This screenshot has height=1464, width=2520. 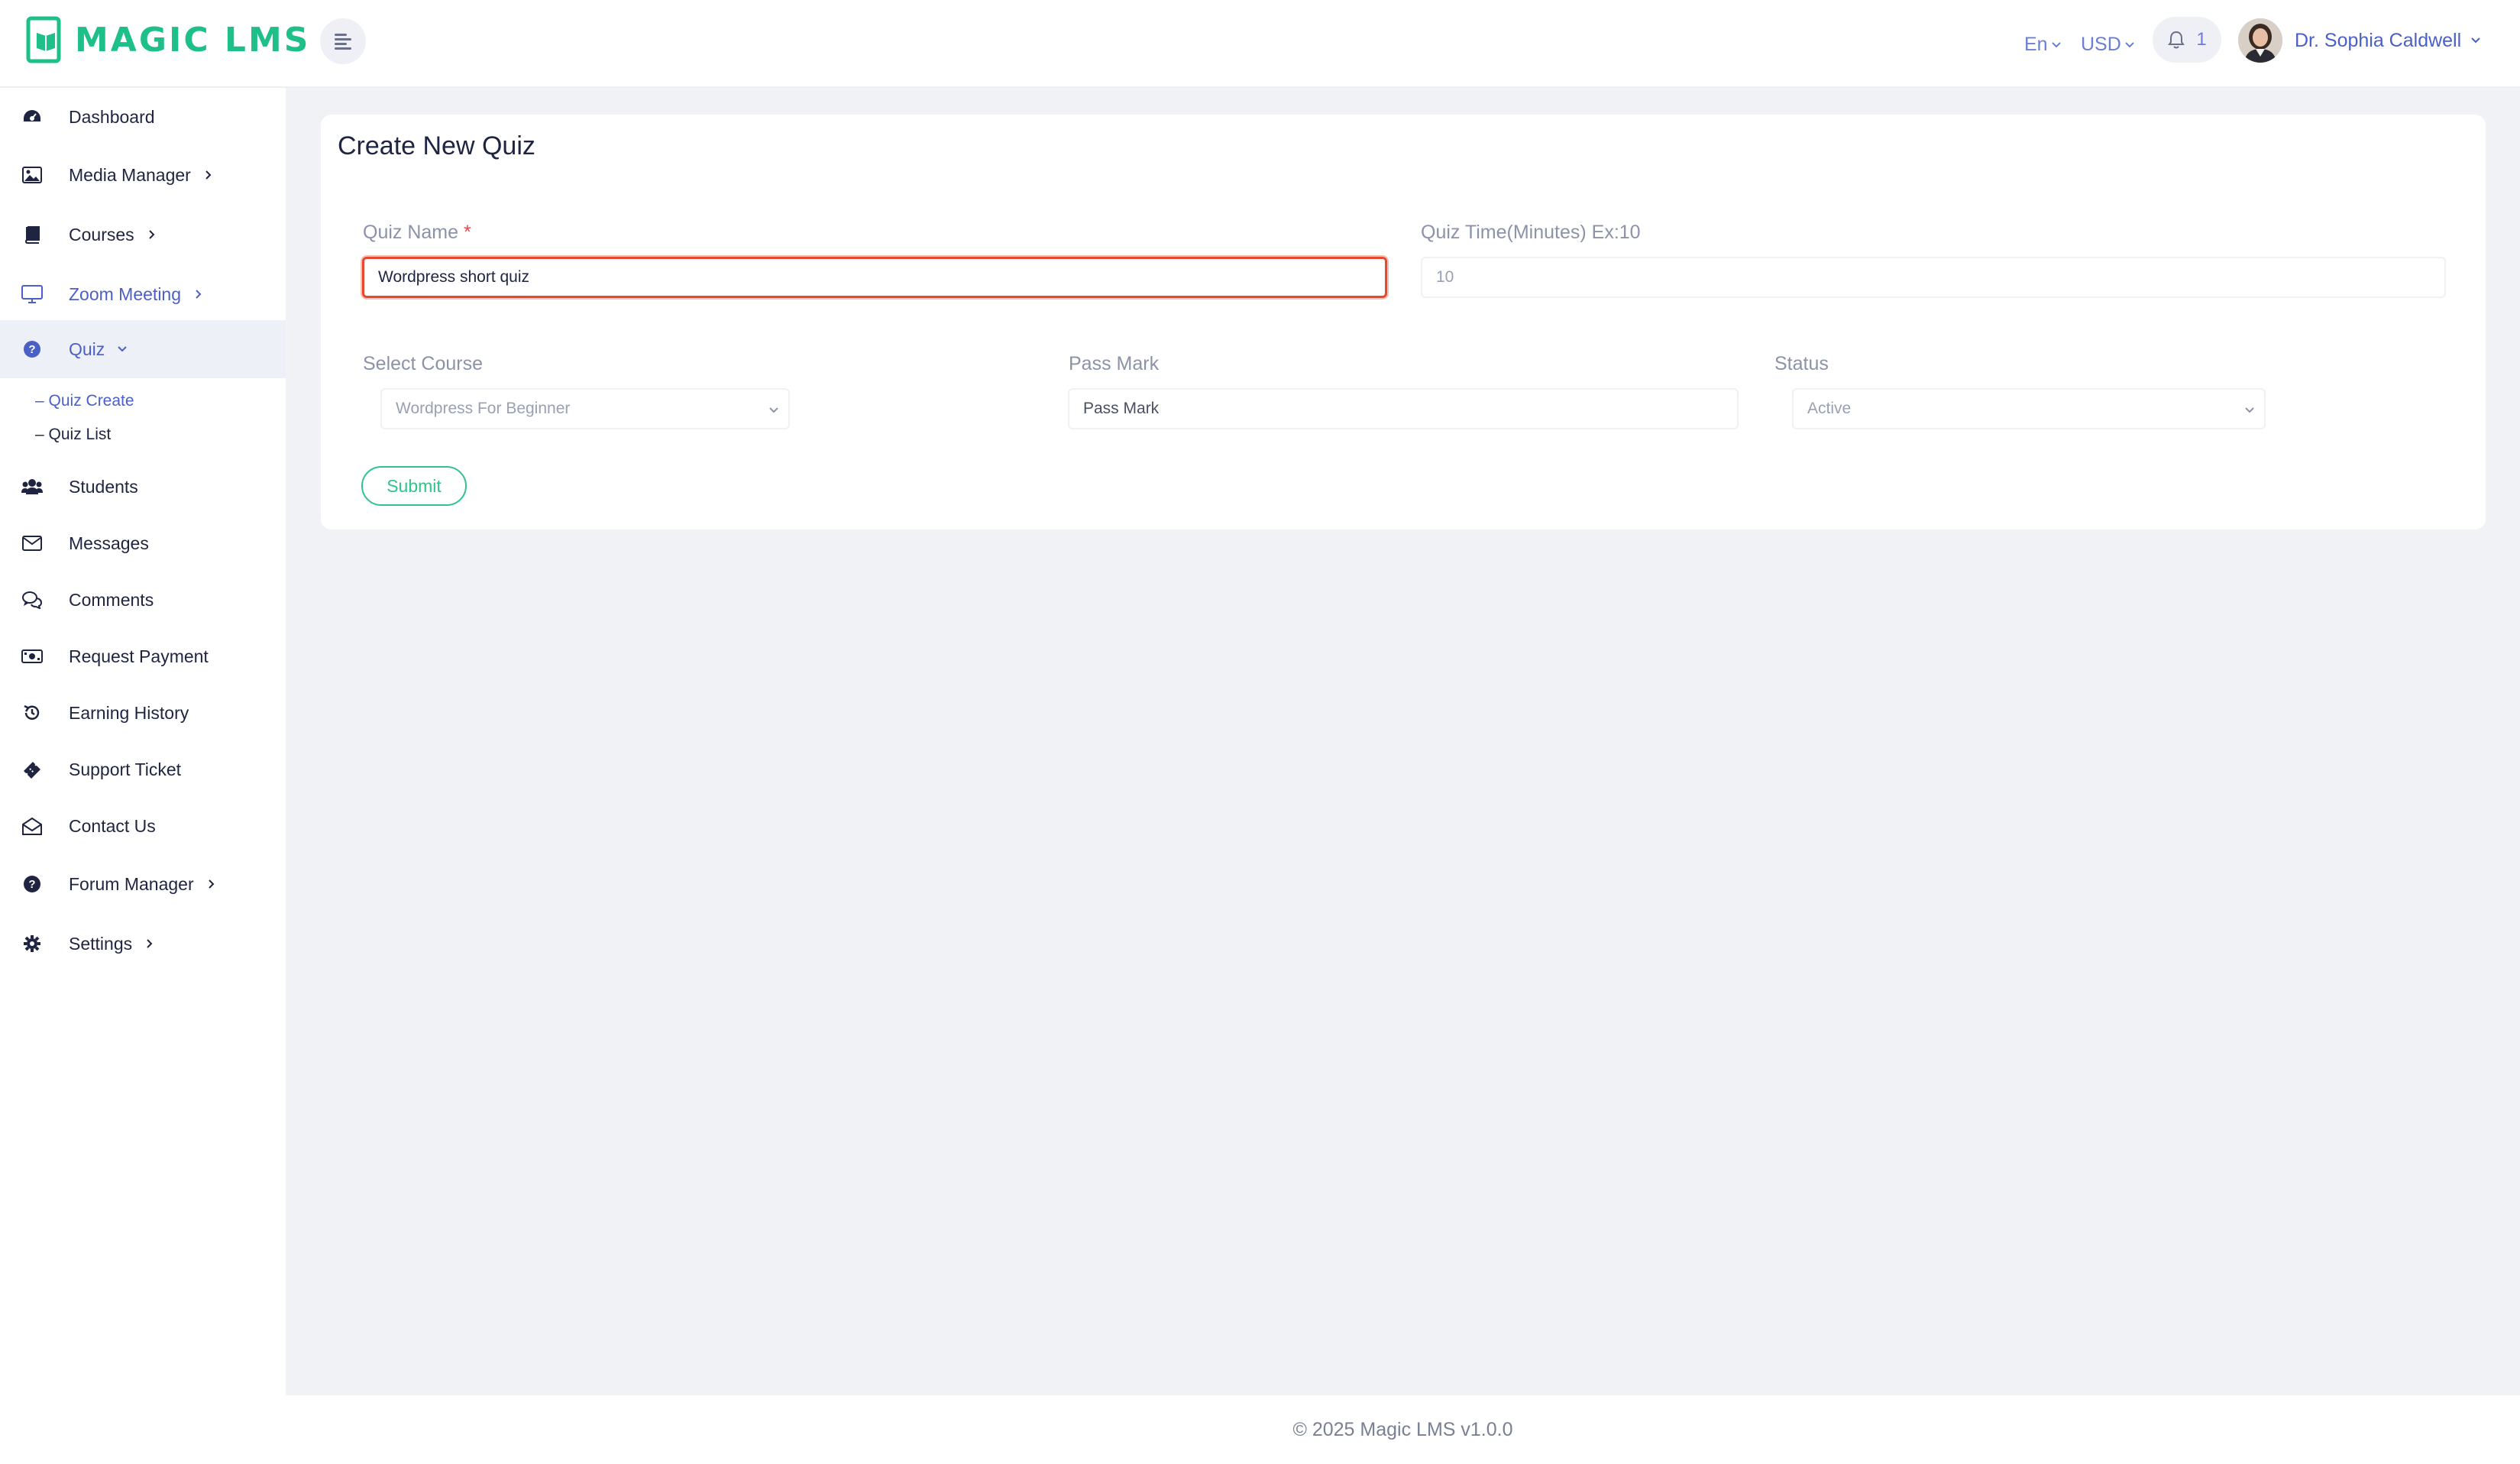 I want to click on course-select-value: Wordpress For Beginner, so click(x=483, y=409).